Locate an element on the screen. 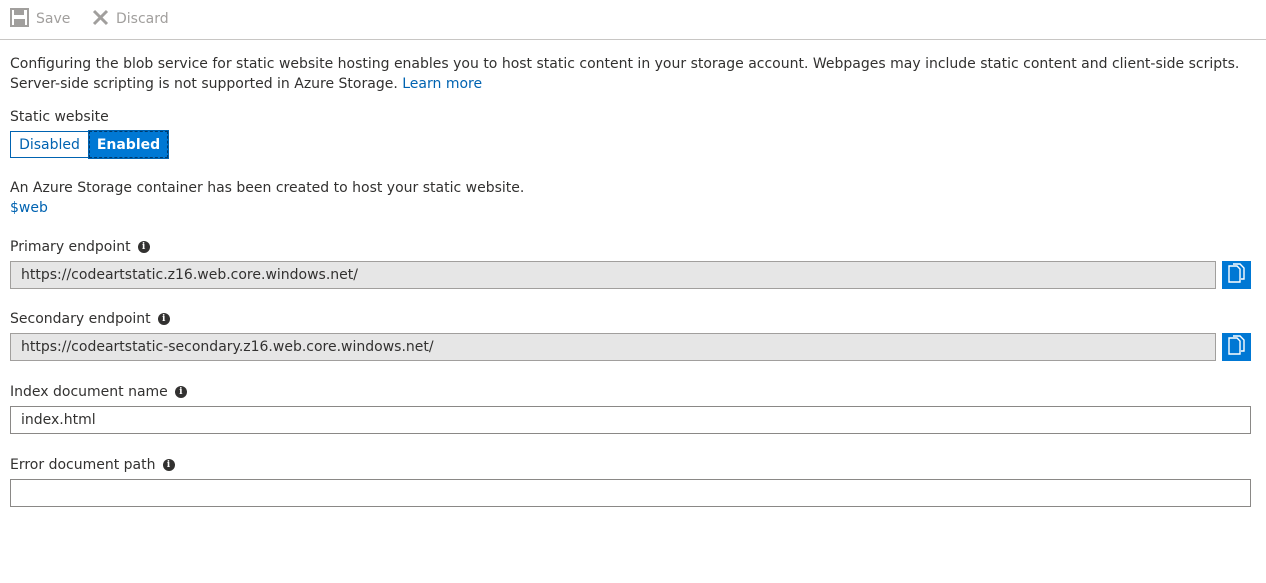 This screenshot has height=583, width=1266. primary-endpoint-label-text: Primary endpoint is located at coordinates (70, 247).